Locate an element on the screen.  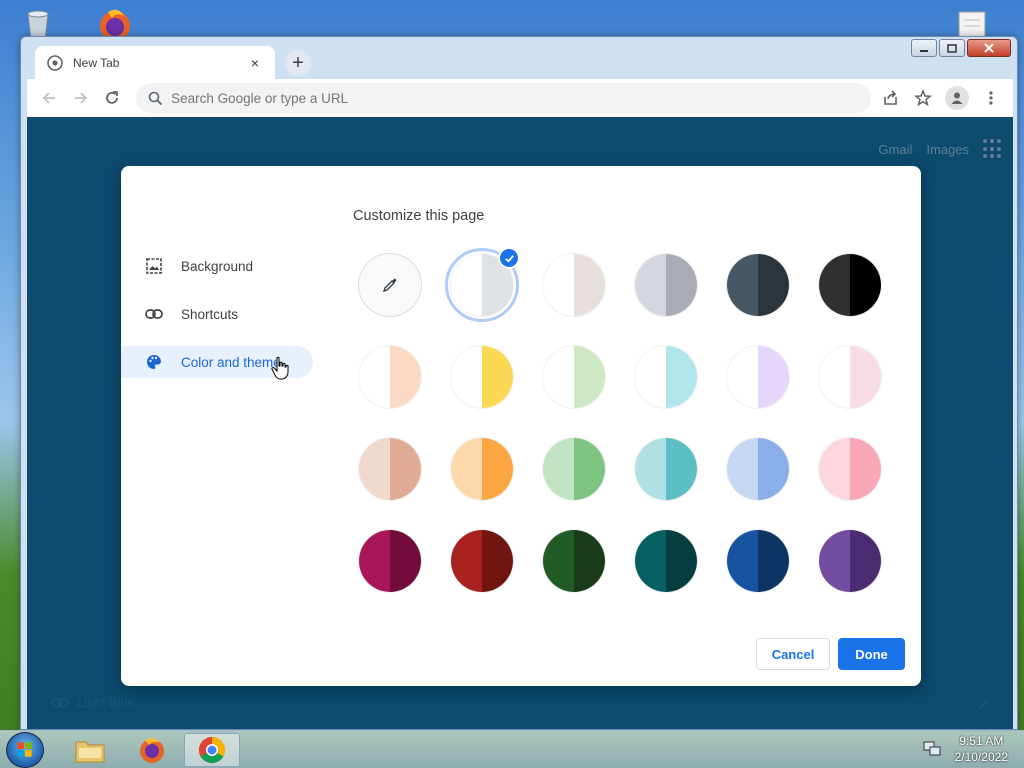
done-button: Done is located at coordinates (871, 654).